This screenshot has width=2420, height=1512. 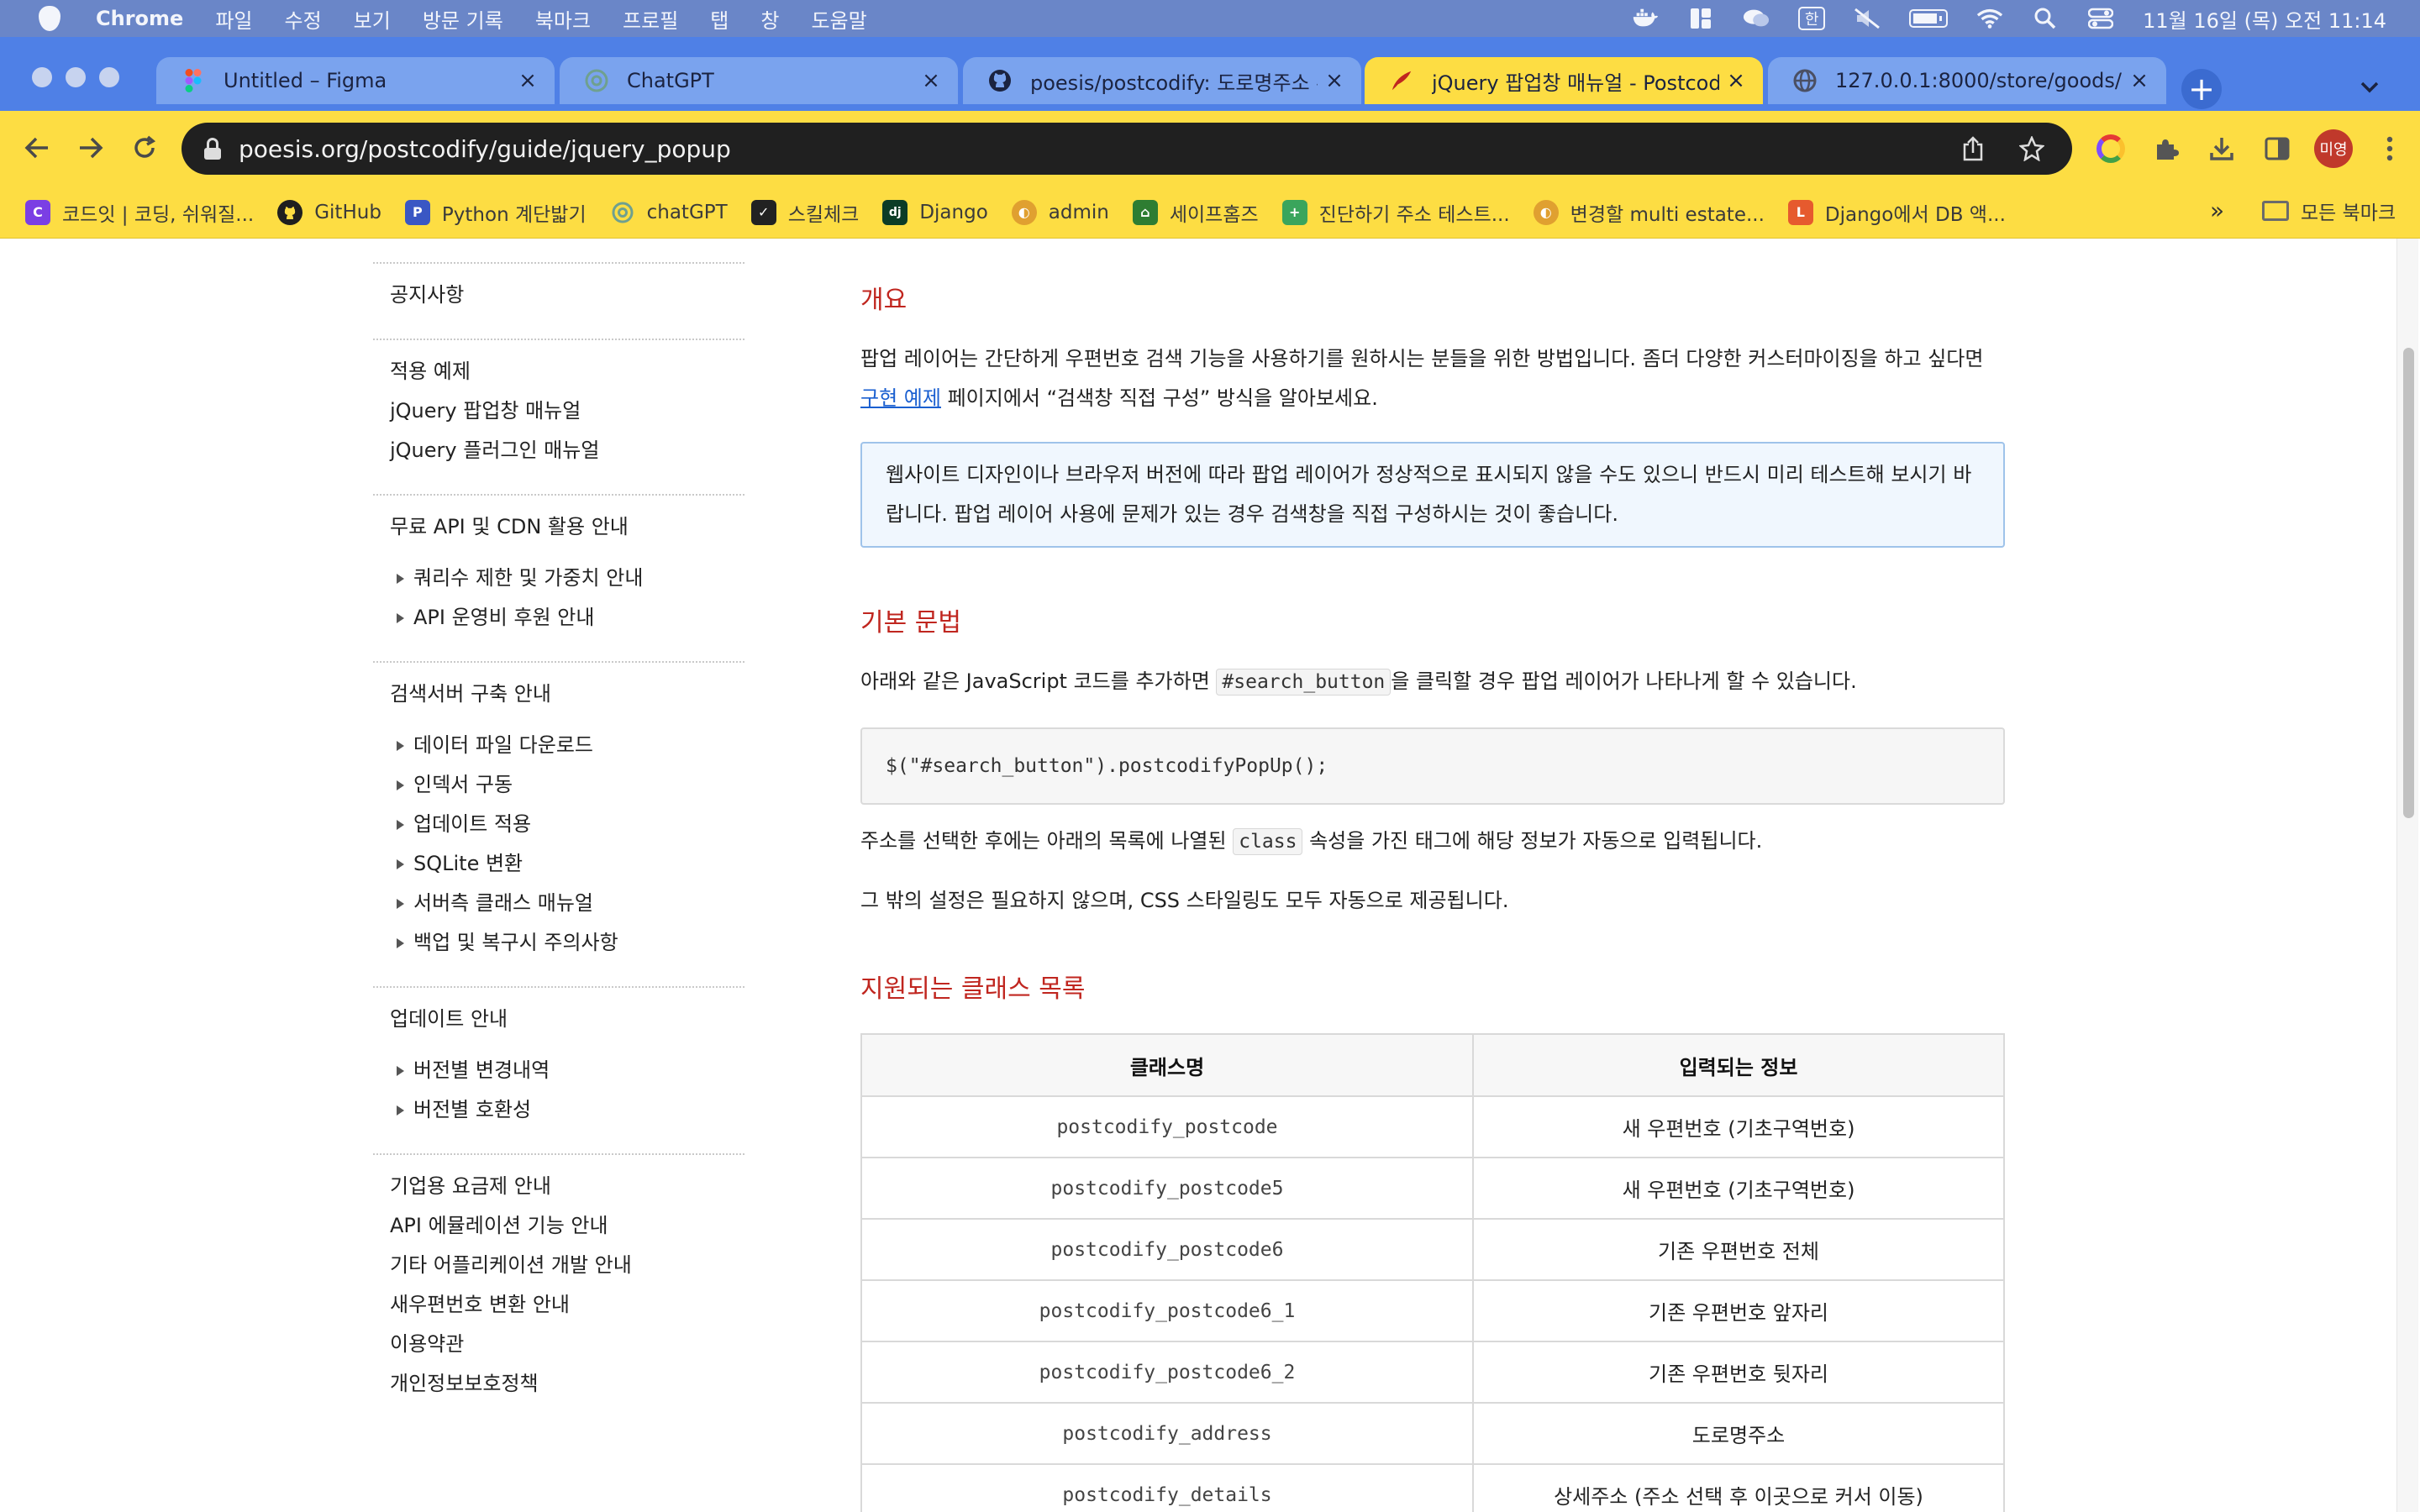 I want to click on sidebar-link-free-api: 무료 API 및 CDN 활용 안내, so click(x=559, y=527).